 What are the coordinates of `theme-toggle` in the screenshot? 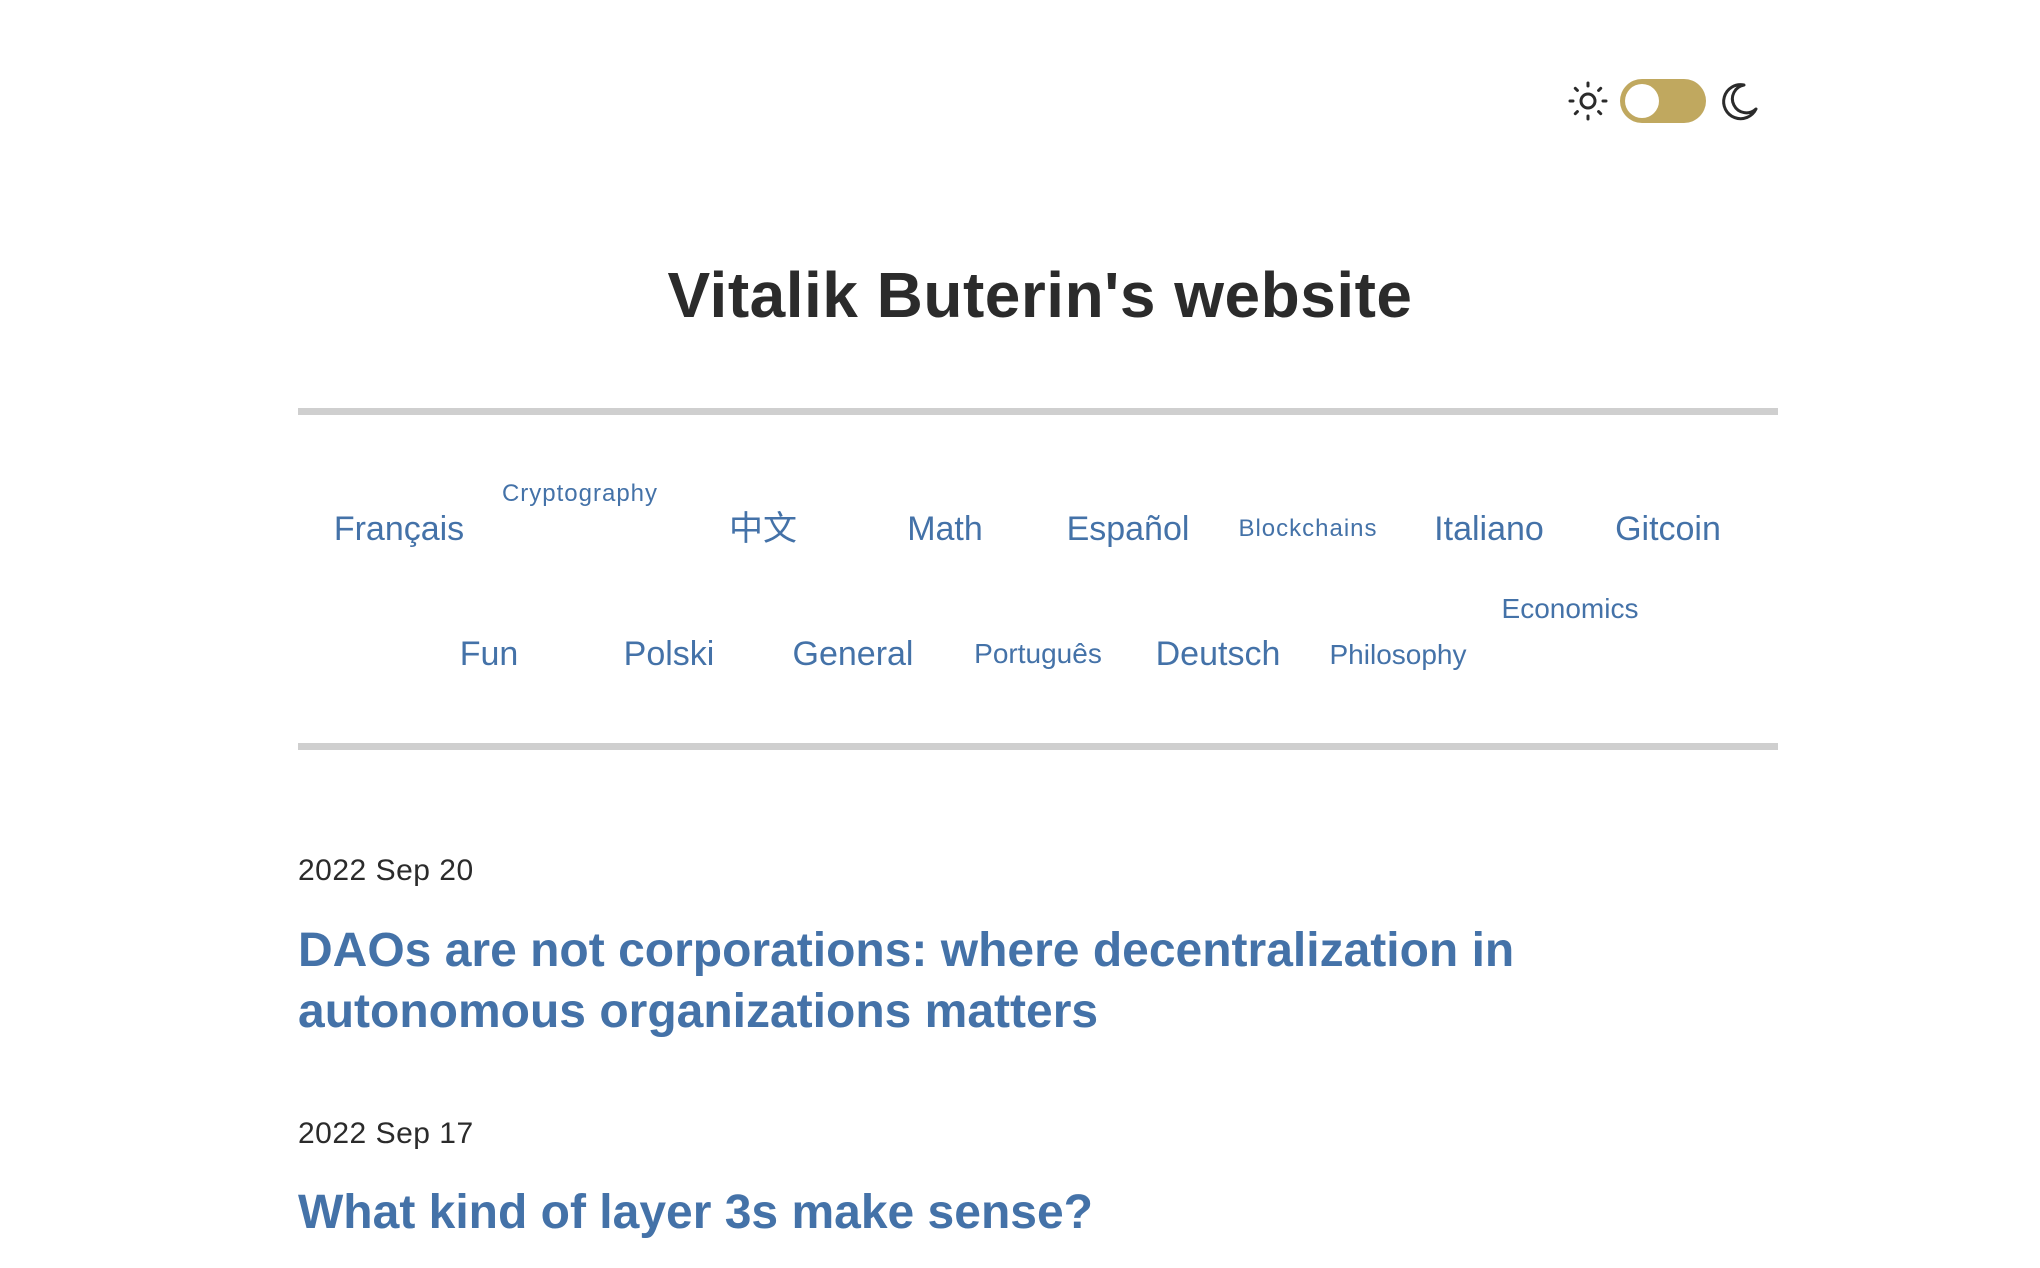 It's located at (1663, 101).